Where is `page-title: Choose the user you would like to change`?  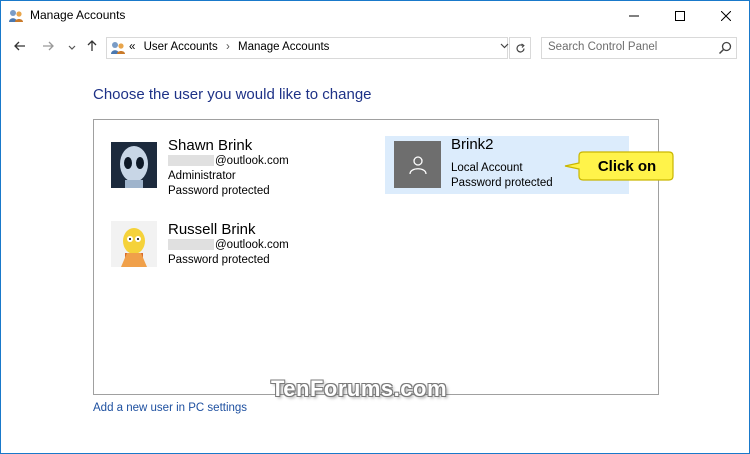 page-title: Choose the user you would like to change is located at coordinates (232, 94).